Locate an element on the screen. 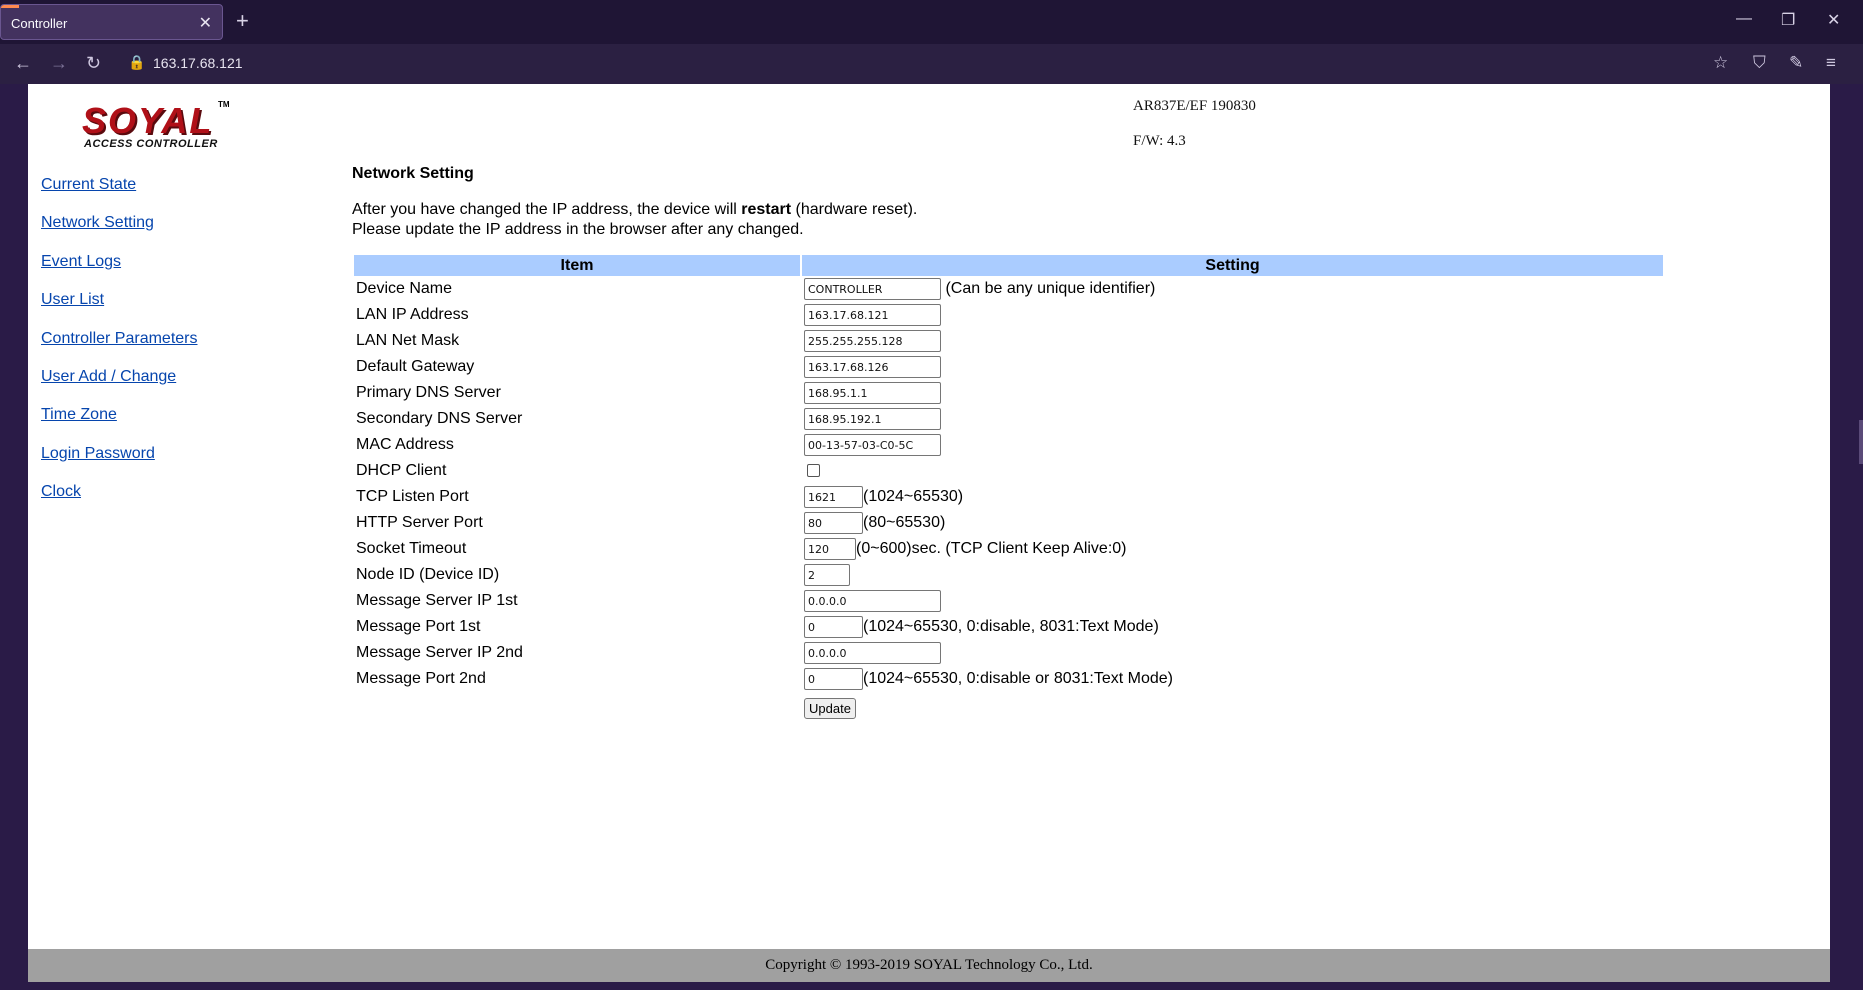  table-row: MAC Address is located at coordinates (1008, 445).